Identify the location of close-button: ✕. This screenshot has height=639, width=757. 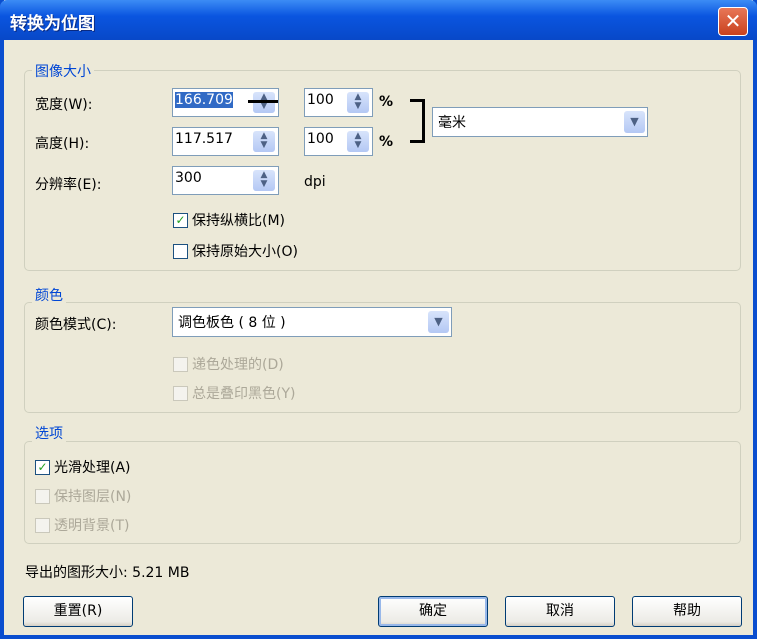
(733, 21).